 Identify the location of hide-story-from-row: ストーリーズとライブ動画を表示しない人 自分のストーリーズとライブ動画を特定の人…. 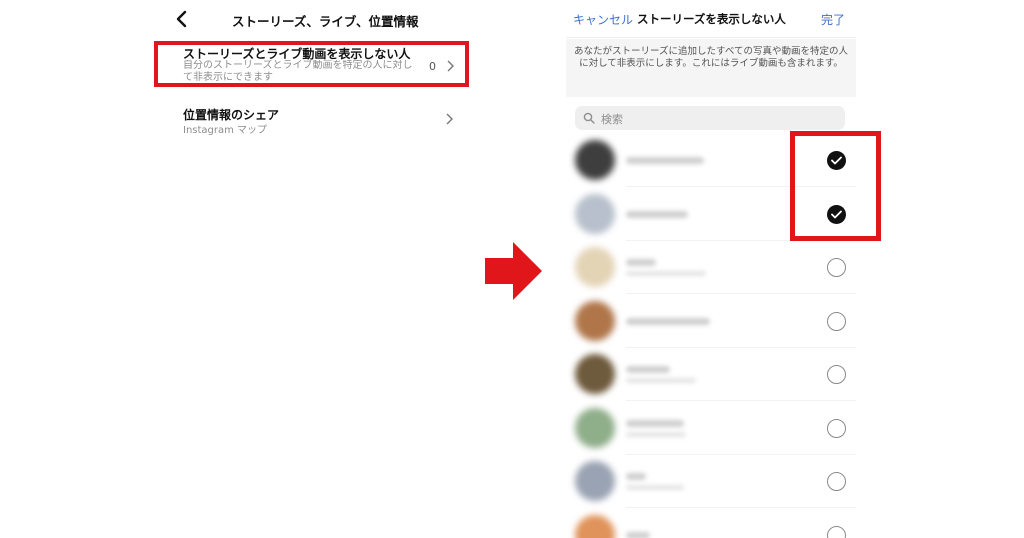
(310, 64).